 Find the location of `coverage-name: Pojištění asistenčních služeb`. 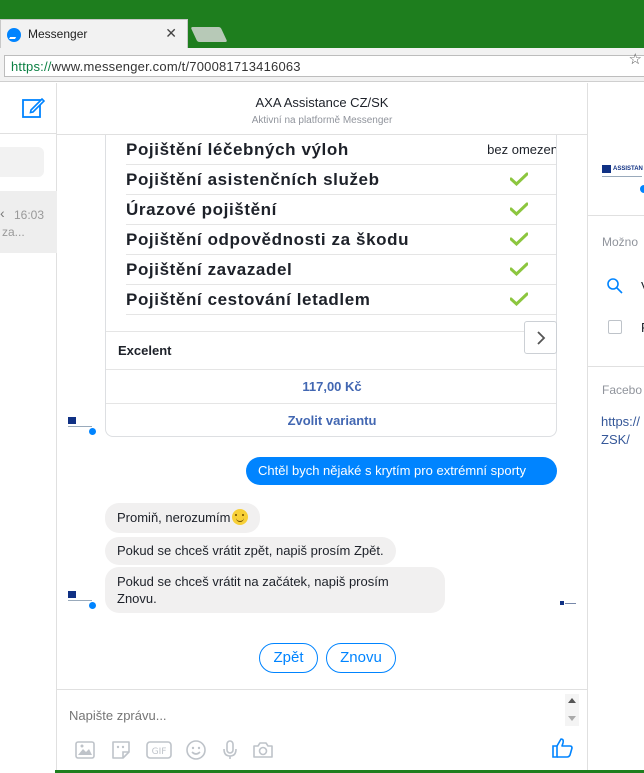

coverage-name: Pojištění asistenčních služeb is located at coordinates (253, 179).